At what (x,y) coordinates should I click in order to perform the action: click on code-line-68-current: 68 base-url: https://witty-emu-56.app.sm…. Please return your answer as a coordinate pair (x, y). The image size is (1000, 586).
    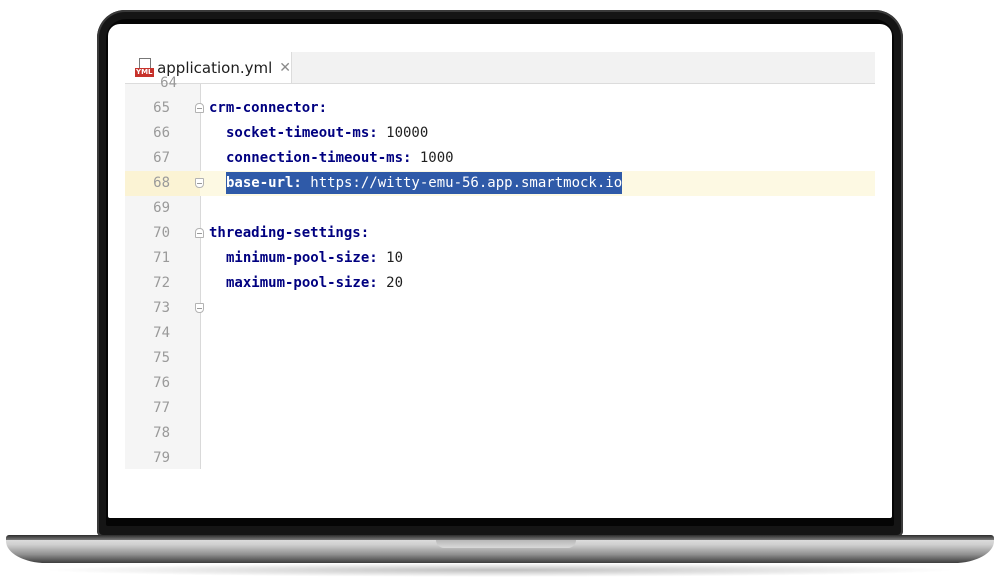
    Looking at the image, I should click on (500, 183).